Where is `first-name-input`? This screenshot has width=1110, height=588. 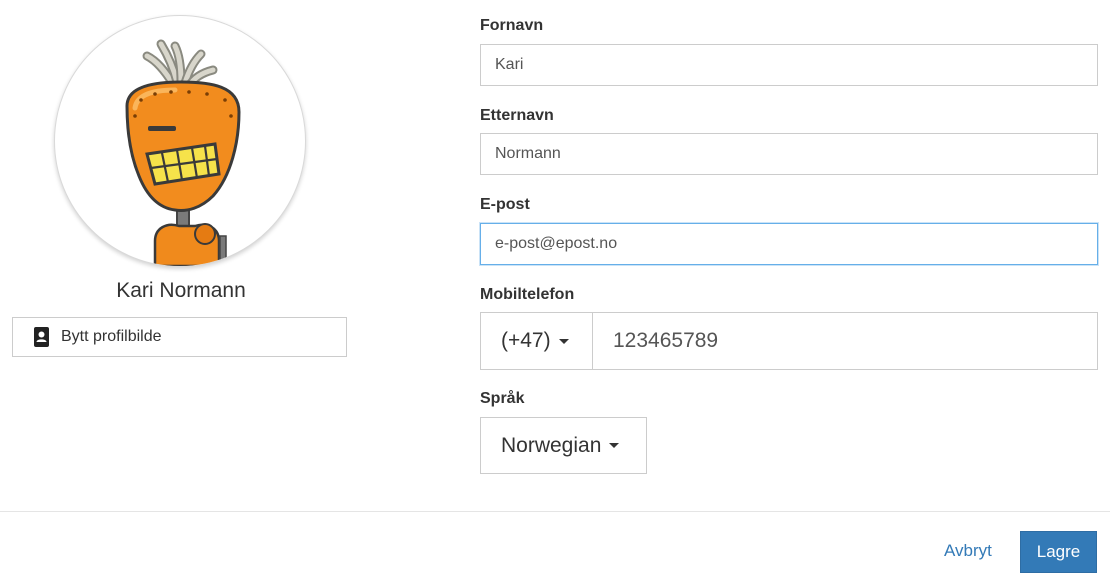
first-name-input is located at coordinates (789, 65).